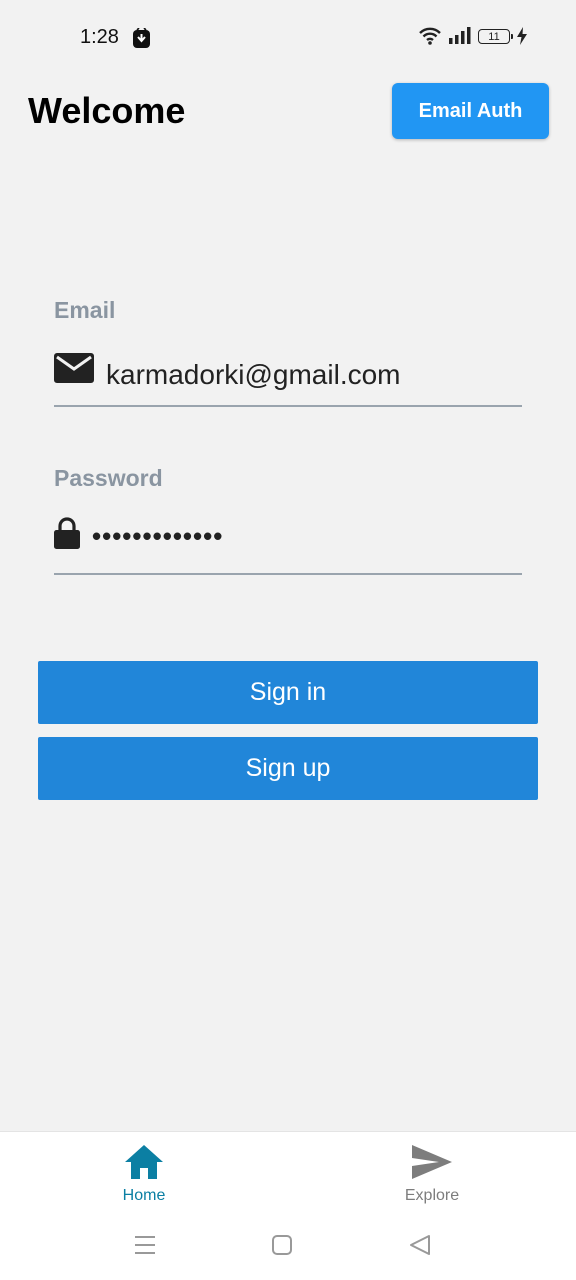 The height and width of the screenshot is (1280, 576). I want to click on page-title: Welcome, so click(107, 110).